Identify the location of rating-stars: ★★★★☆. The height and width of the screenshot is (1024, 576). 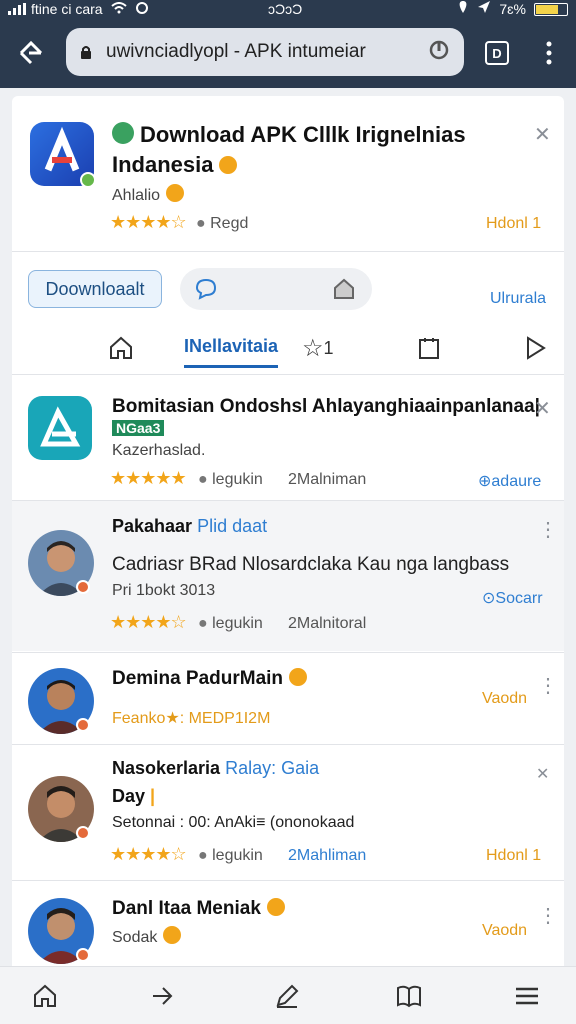
(148, 222).